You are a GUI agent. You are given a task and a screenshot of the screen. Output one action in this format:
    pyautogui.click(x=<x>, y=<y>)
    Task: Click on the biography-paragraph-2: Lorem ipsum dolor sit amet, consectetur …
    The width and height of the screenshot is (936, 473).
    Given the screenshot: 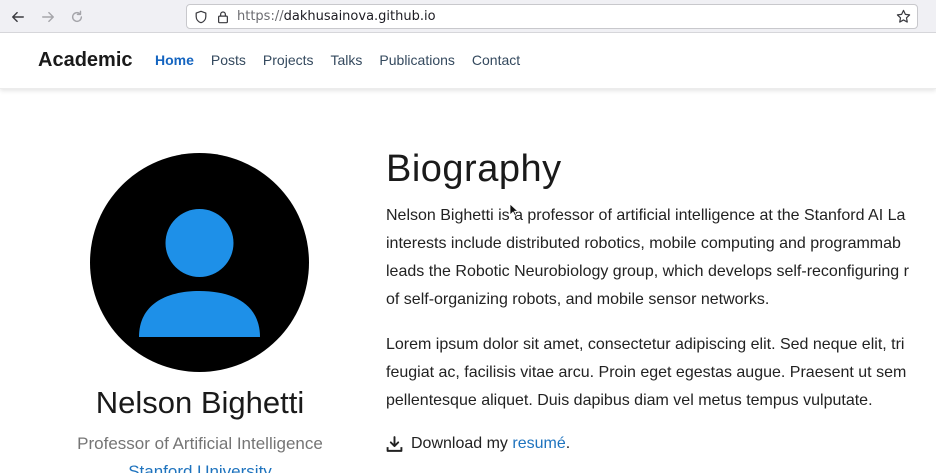 What is the action you would take?
    pyautogui.click(x=661, y=373)
    